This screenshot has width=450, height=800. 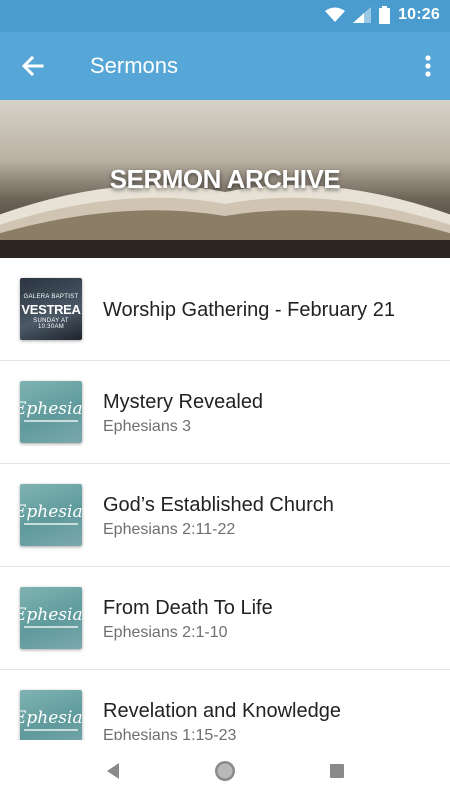 I want to click on nav-recents-button, so click(x=337, y=771).